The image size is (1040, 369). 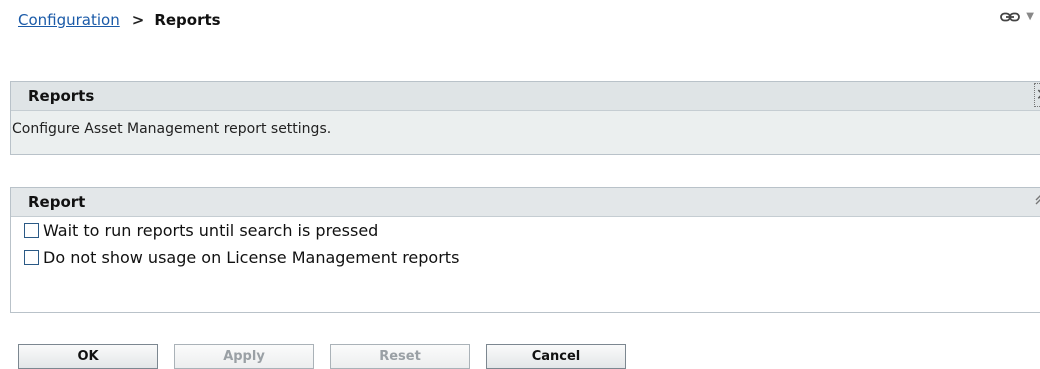 I want to click on breadcrumb-current: Reports, so click(x=187, y=20).